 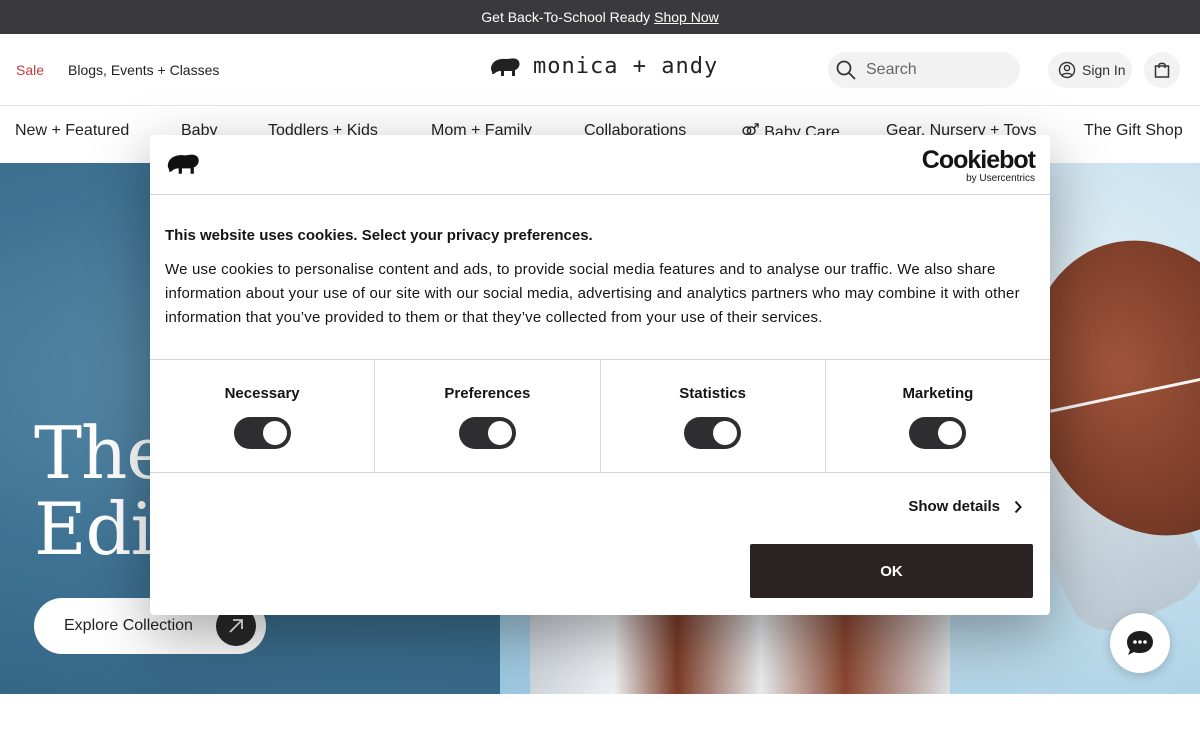 I want to click on chat-icon, so click(x=1140, y=643).